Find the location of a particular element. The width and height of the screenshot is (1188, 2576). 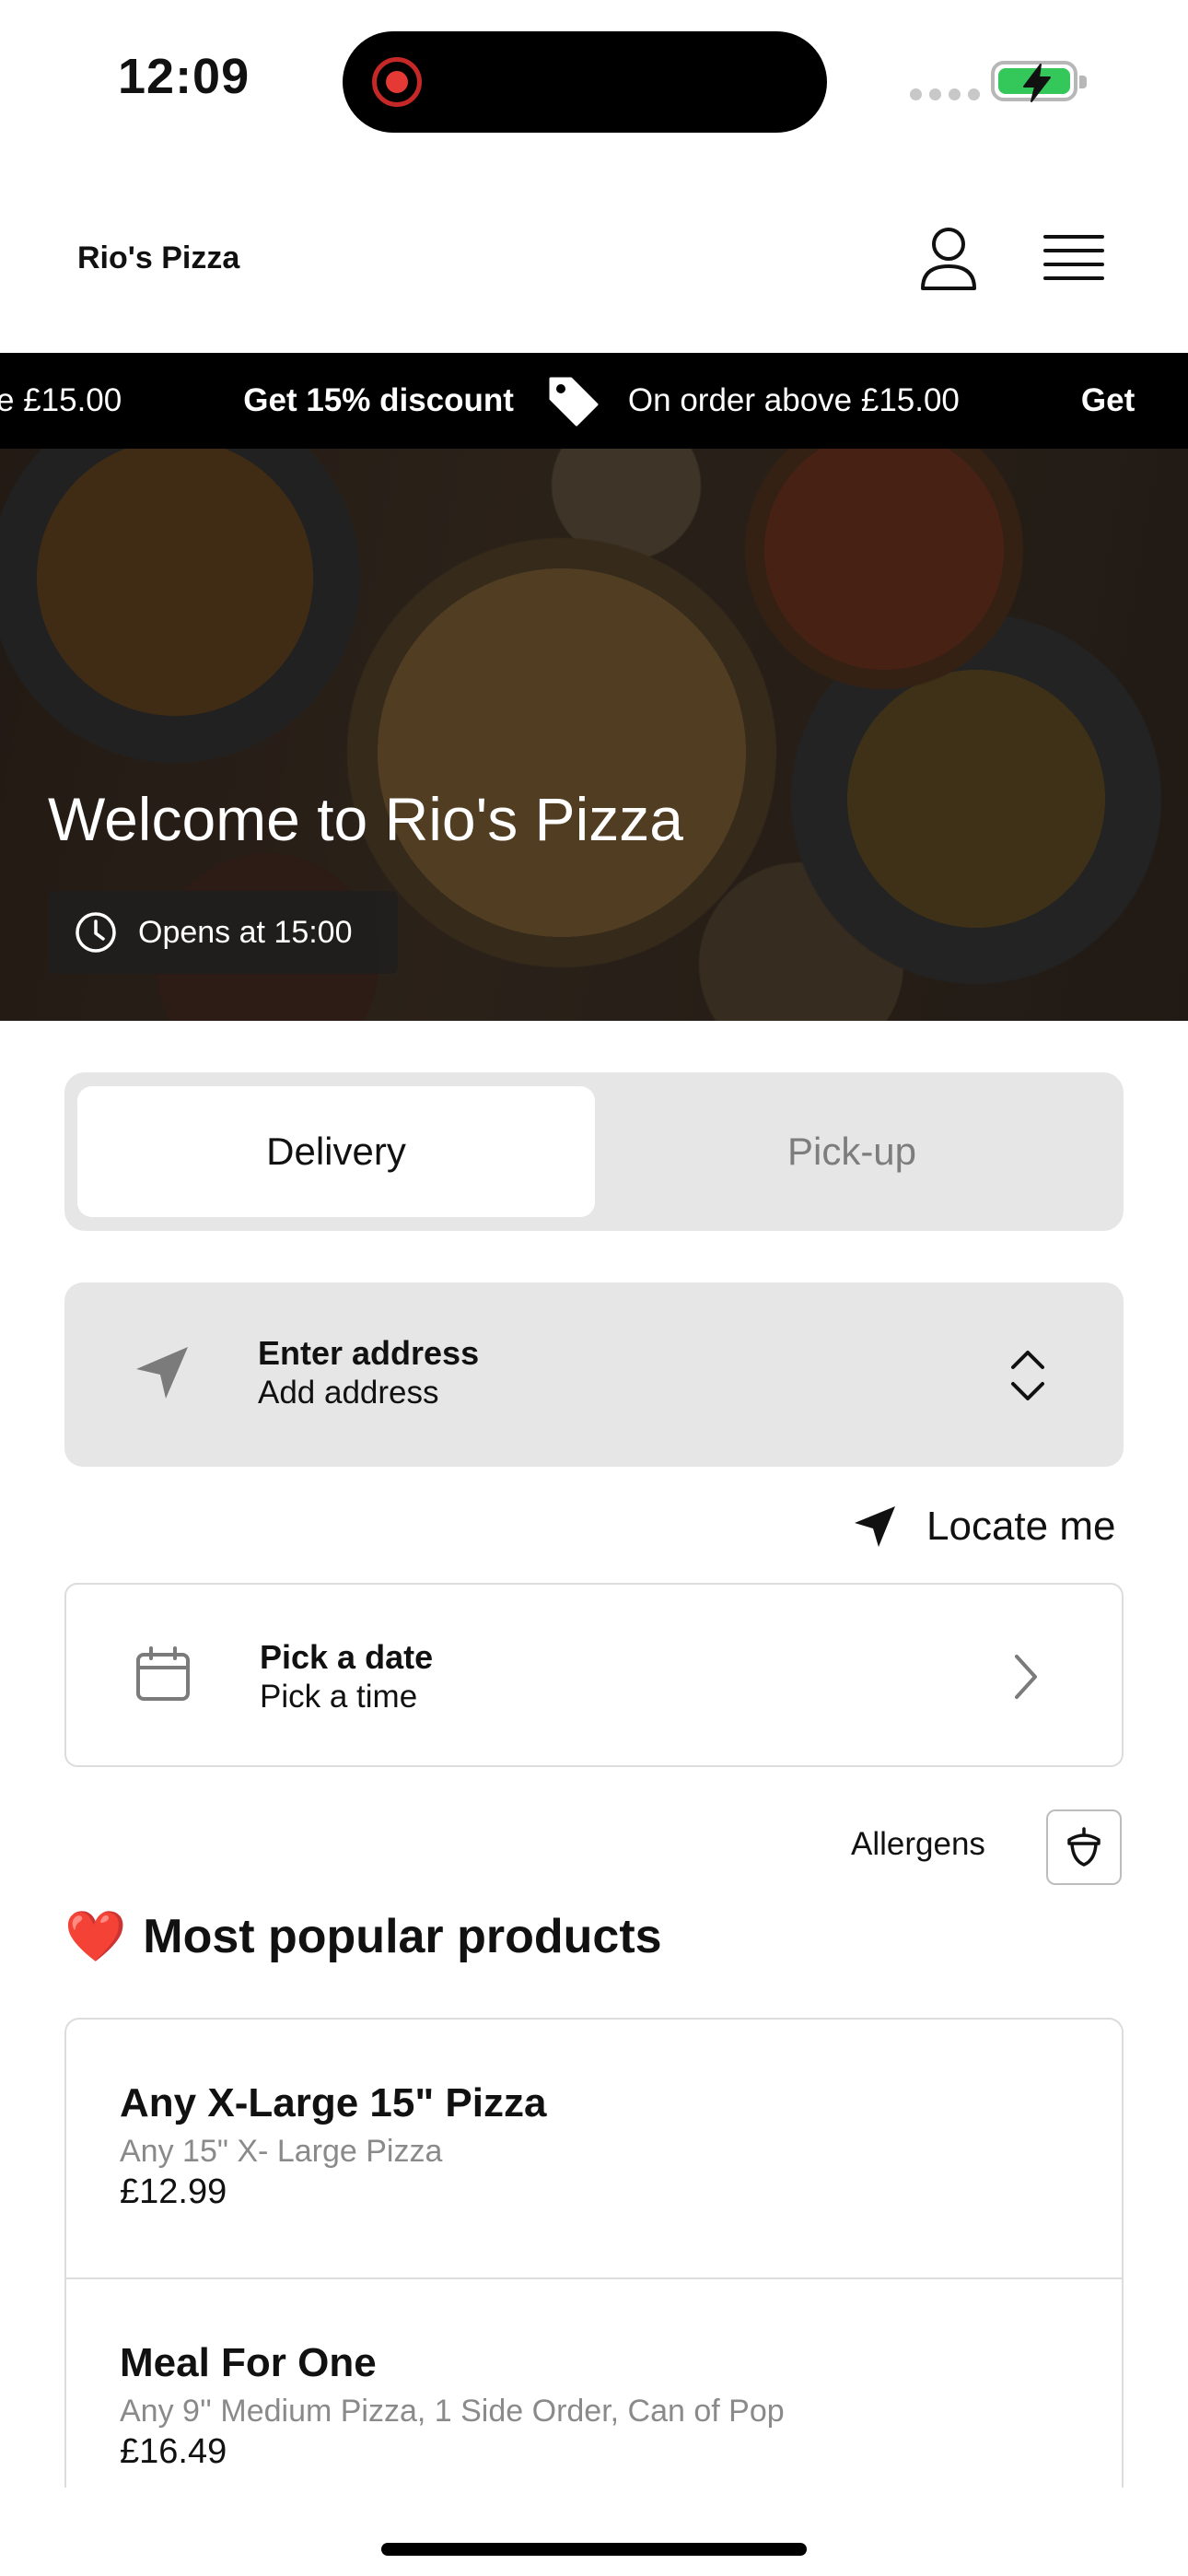

address-title: Enter address is located at coordinates (369, 1353).